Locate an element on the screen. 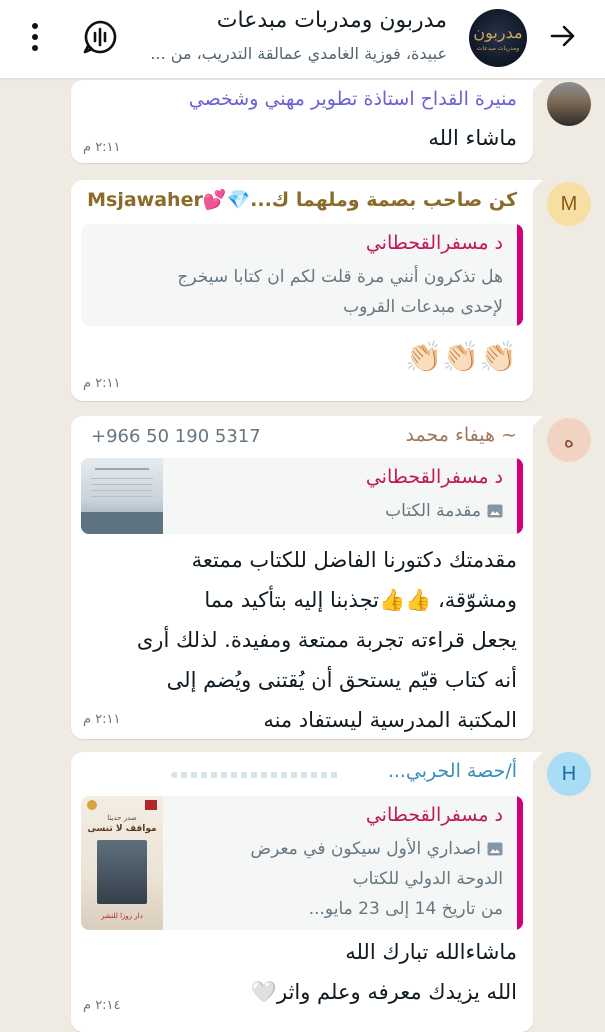 Image resolution: width=605 pixels, height=1032 pixels. sender-phone: +966 50 190 5317 is located at coordinates (176, 436).